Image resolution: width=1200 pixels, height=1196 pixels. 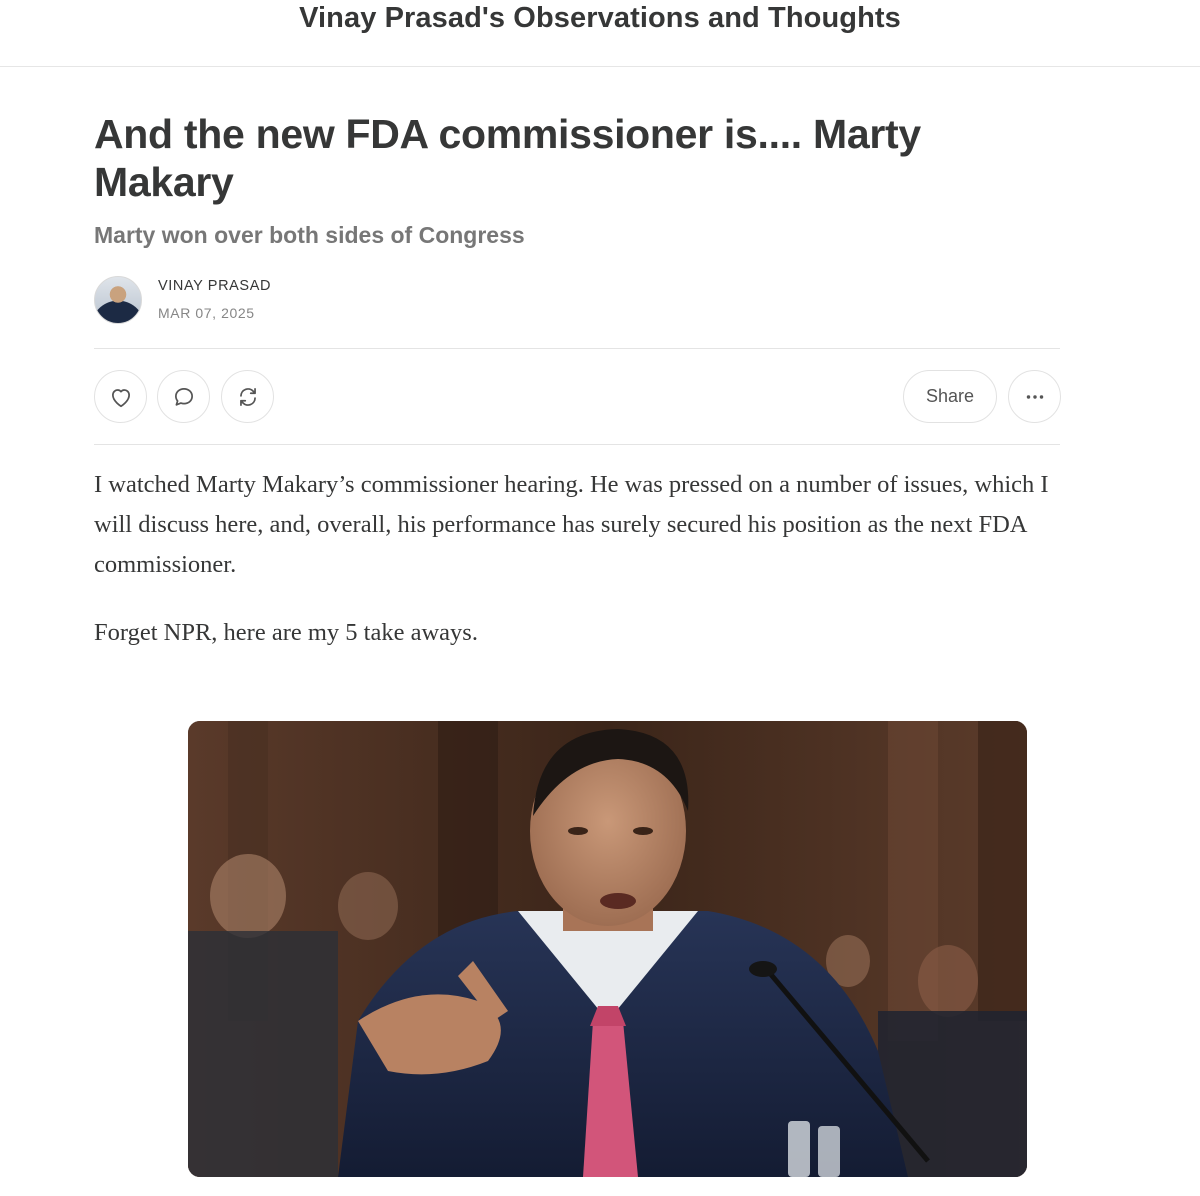 I want to click on comment-button, so click(x=183, y=396).